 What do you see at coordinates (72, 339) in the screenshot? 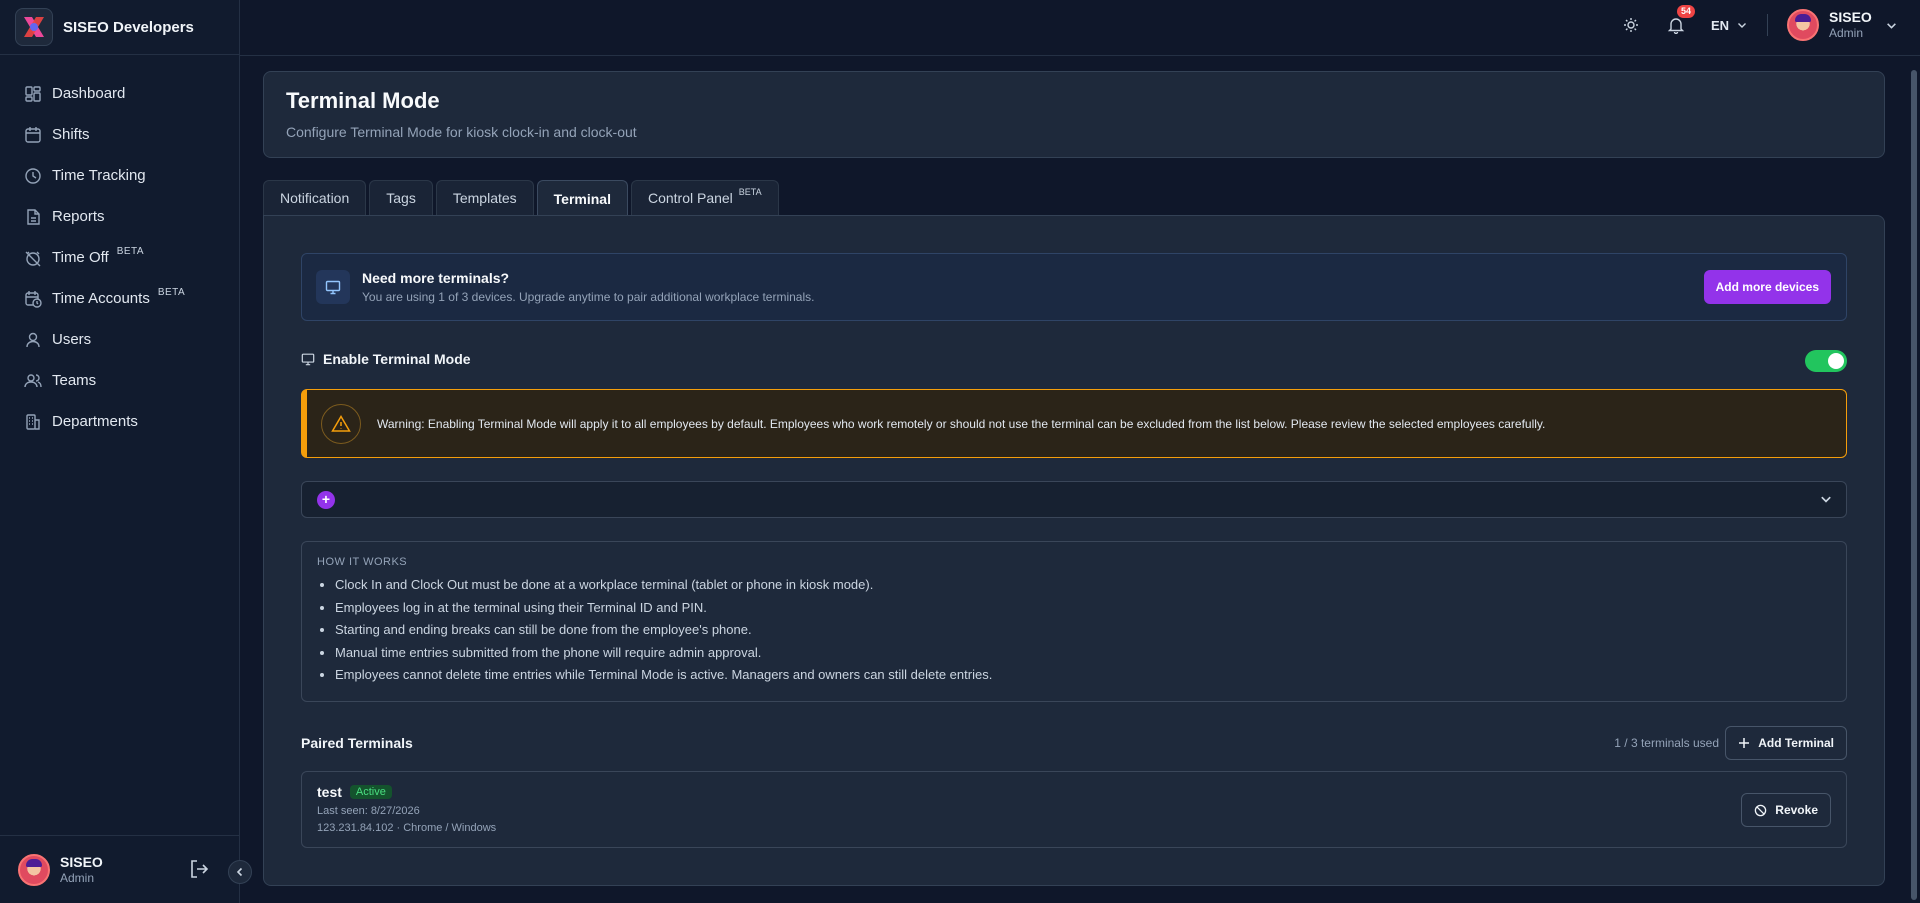
I see `sidebar-item-label: Users` at bounding box center [72, 339].